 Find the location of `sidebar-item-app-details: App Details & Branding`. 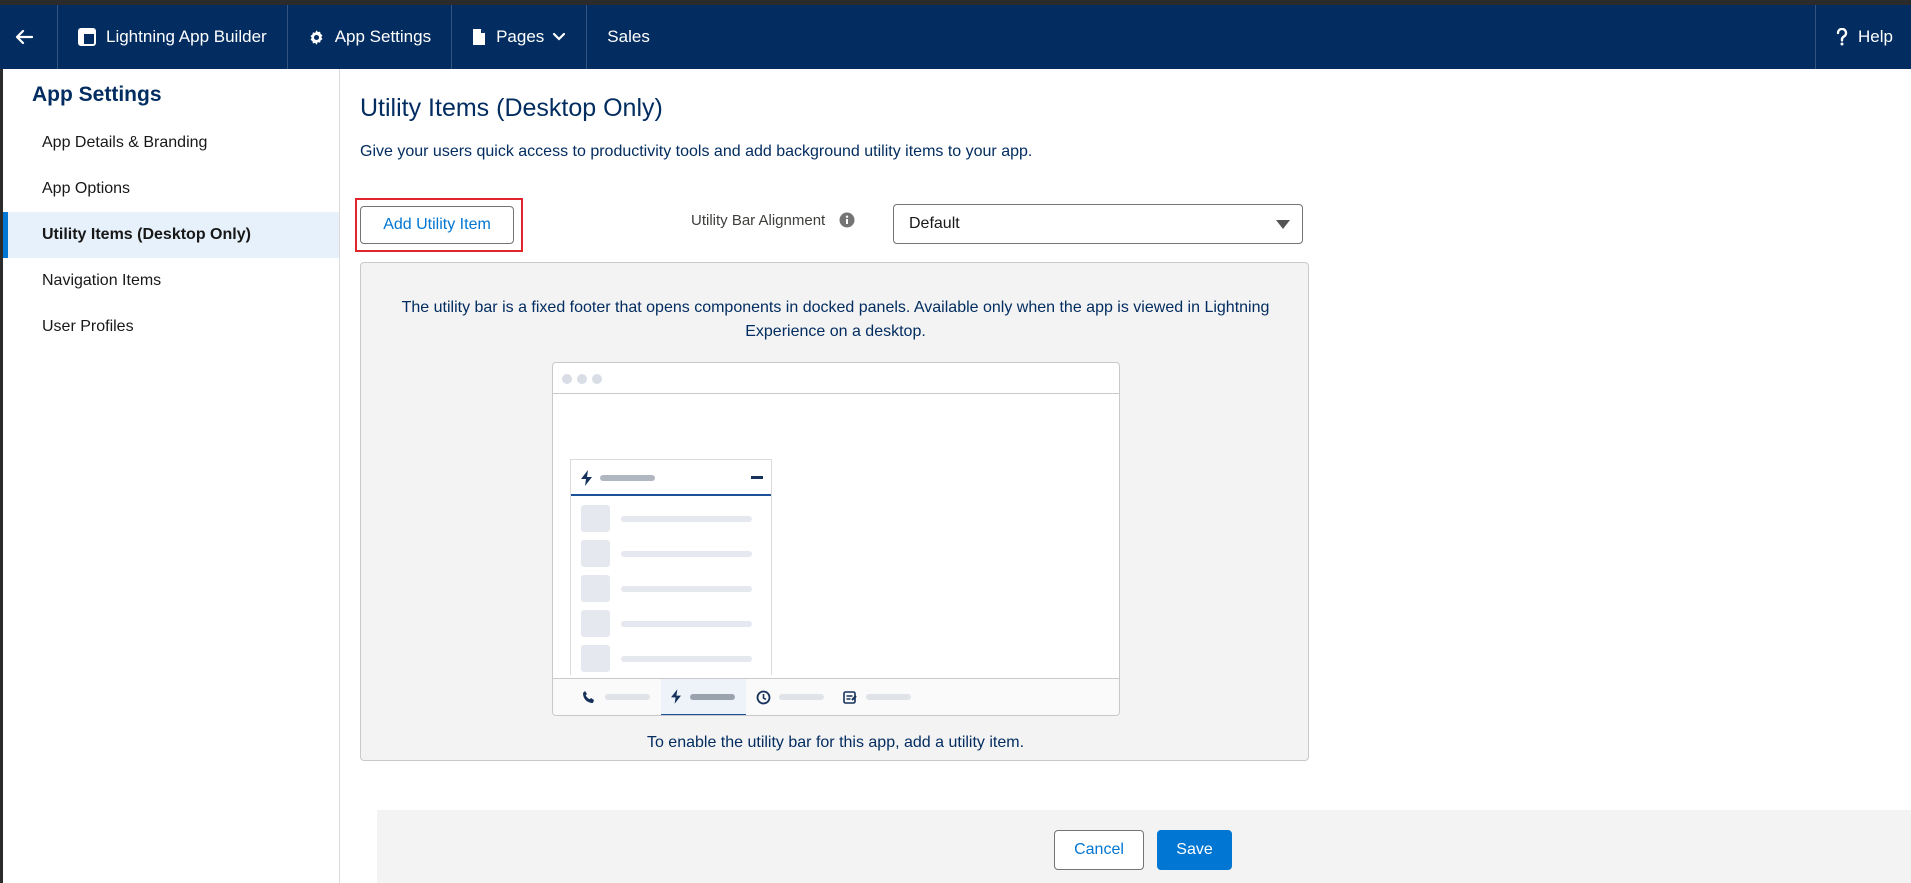

sidebar-item-app-details: App Details & Branding is located at coordinates (171, 143).